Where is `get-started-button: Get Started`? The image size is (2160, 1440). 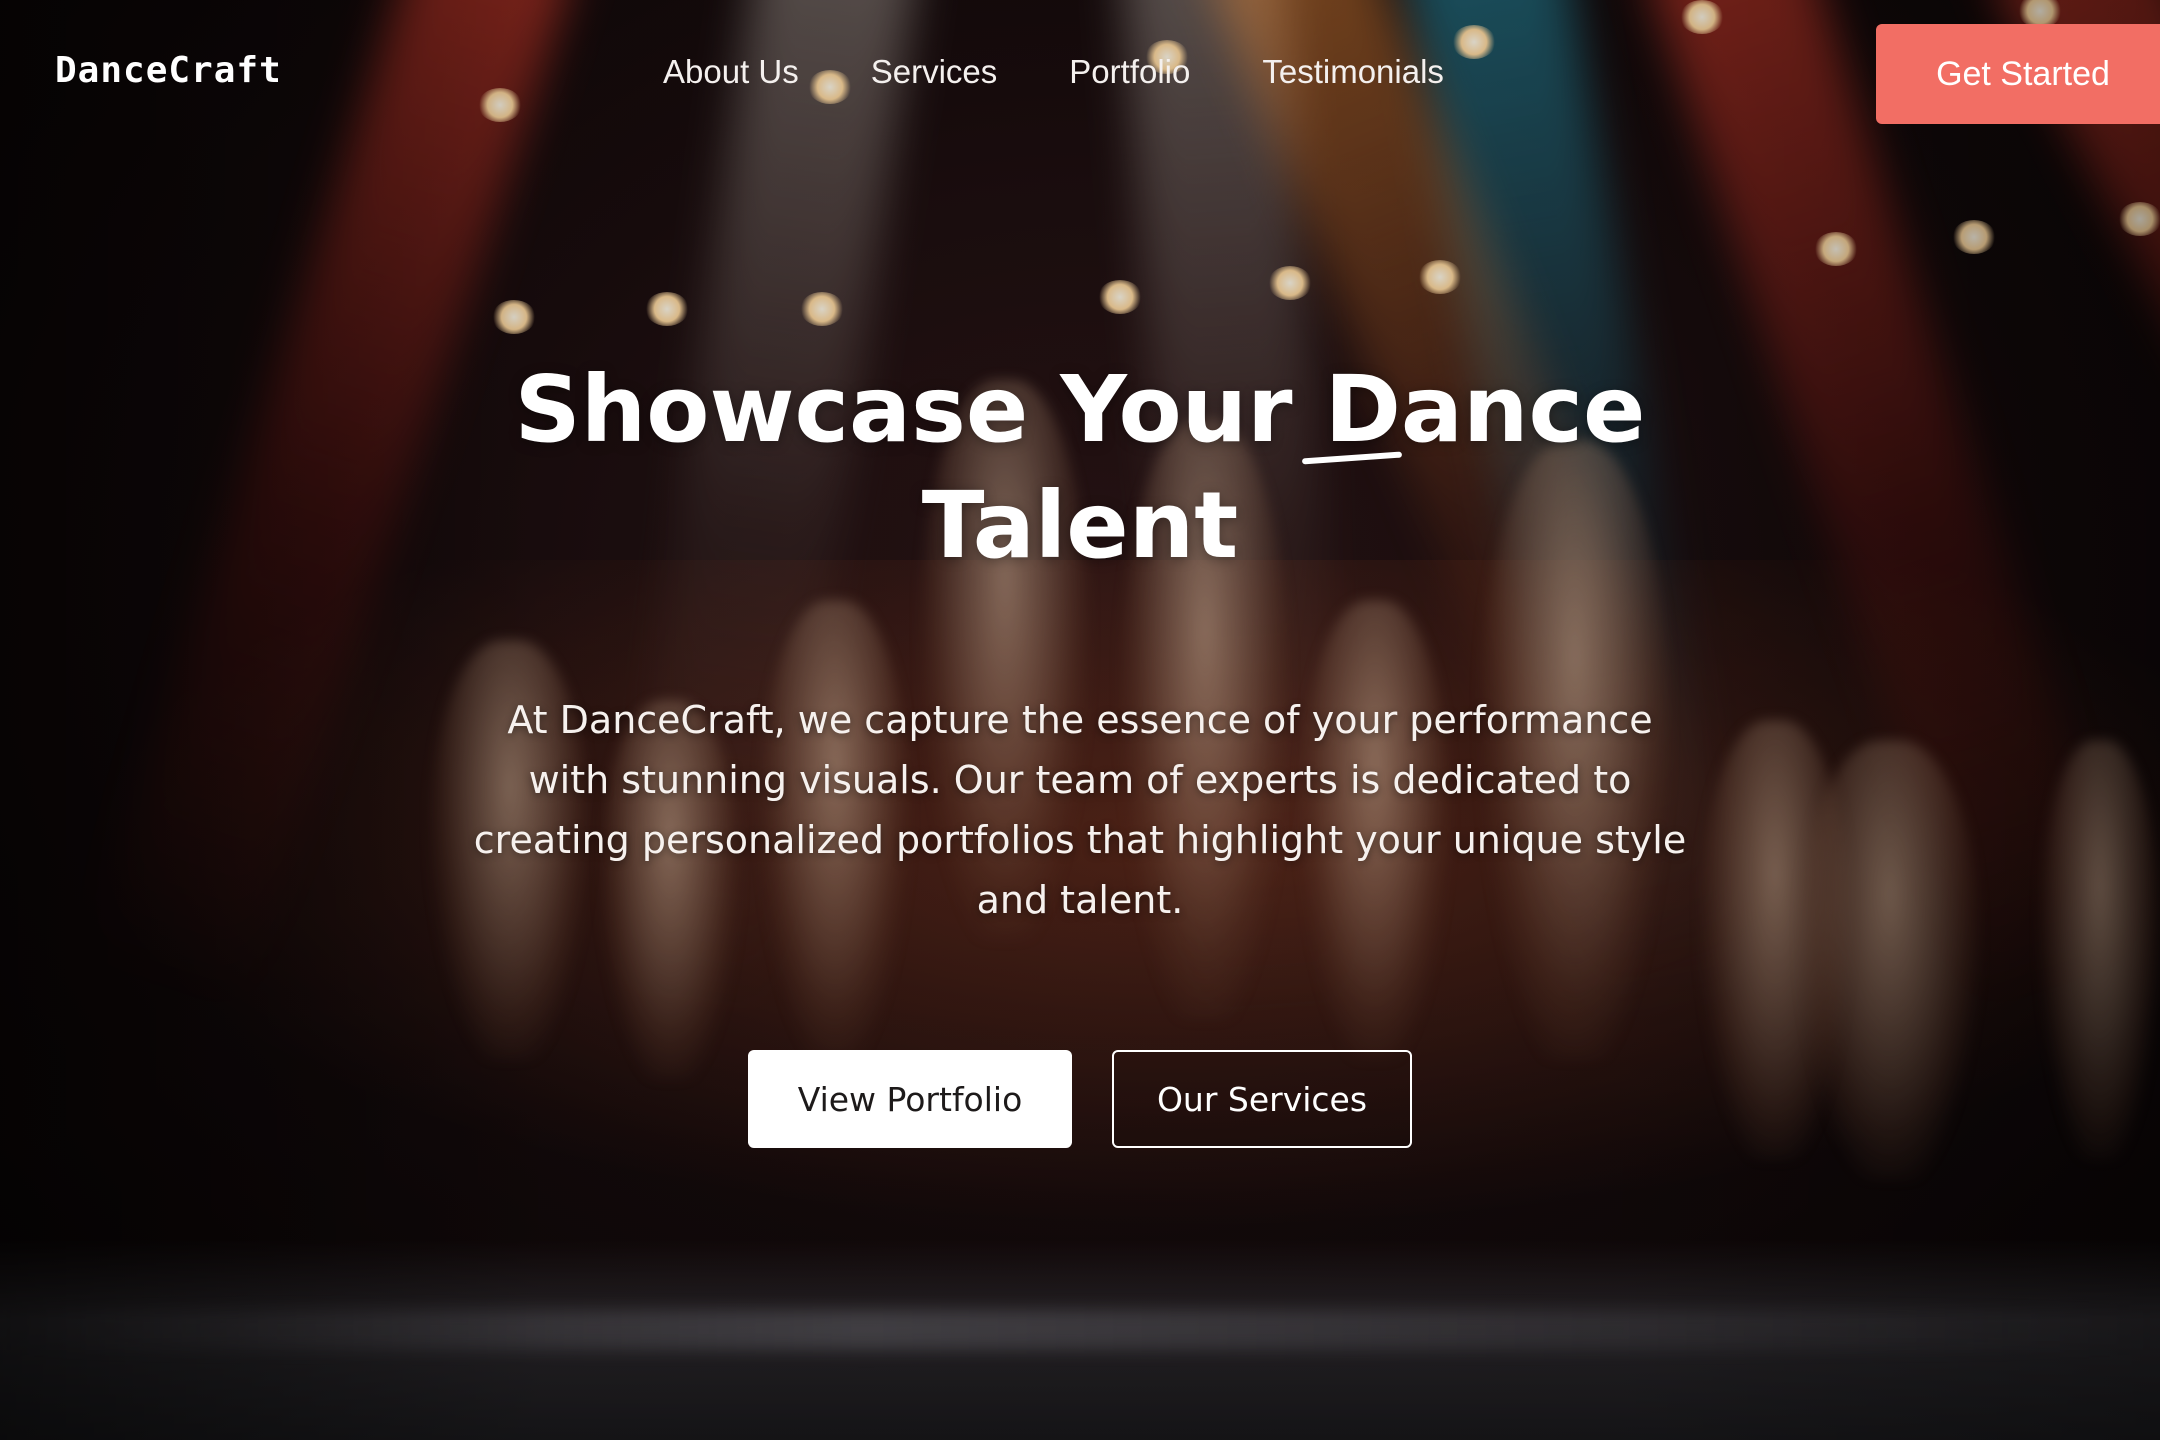
get-started-button: Get Started is located at coordinates (2018, 74).